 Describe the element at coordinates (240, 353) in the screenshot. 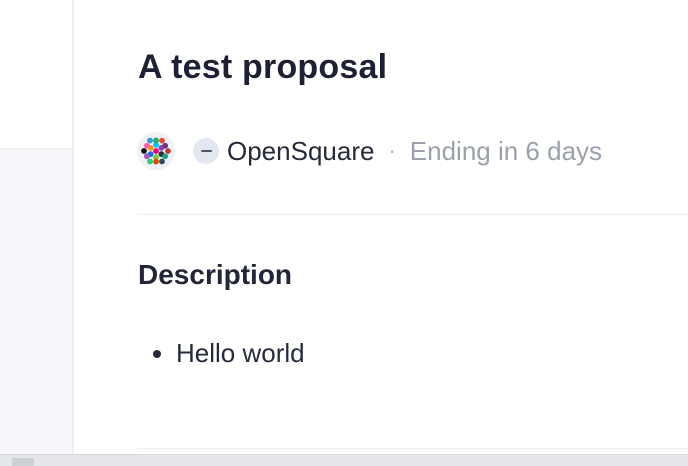

I see `list-item-text: Hello world` at that location.